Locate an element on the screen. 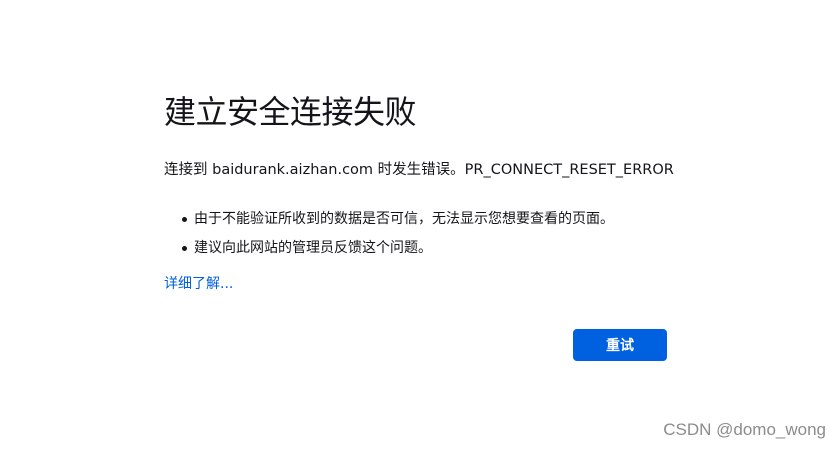  page-title: 建立安全连接失败 is located at coordinates (290, 112).